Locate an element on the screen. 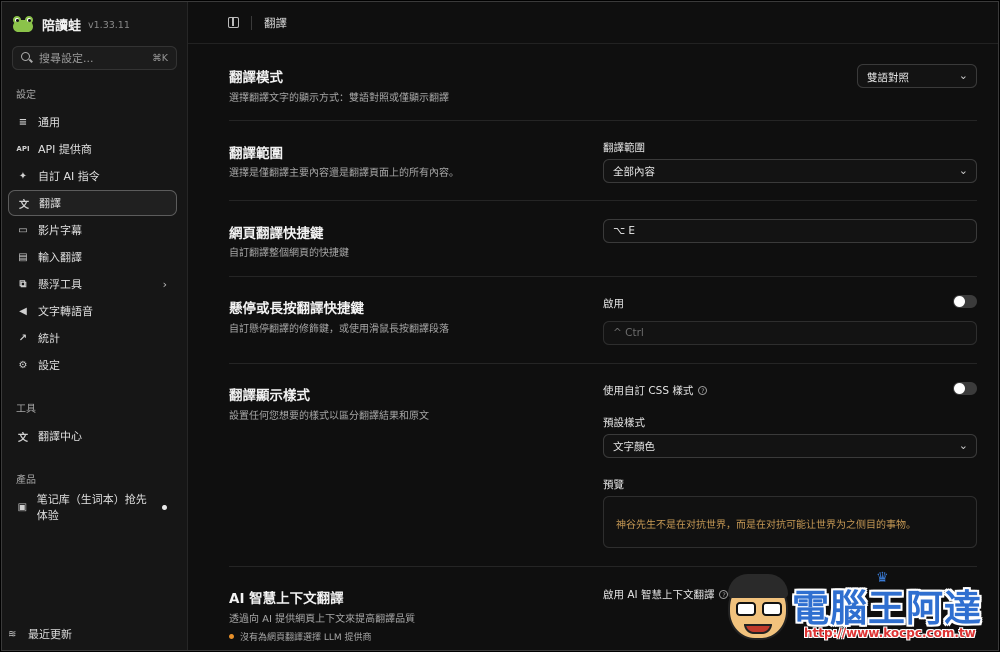 Image resolution: width=1000 pixels, height=652 pixels. section-products-label: 產品 is located at coordinates (26, 480).